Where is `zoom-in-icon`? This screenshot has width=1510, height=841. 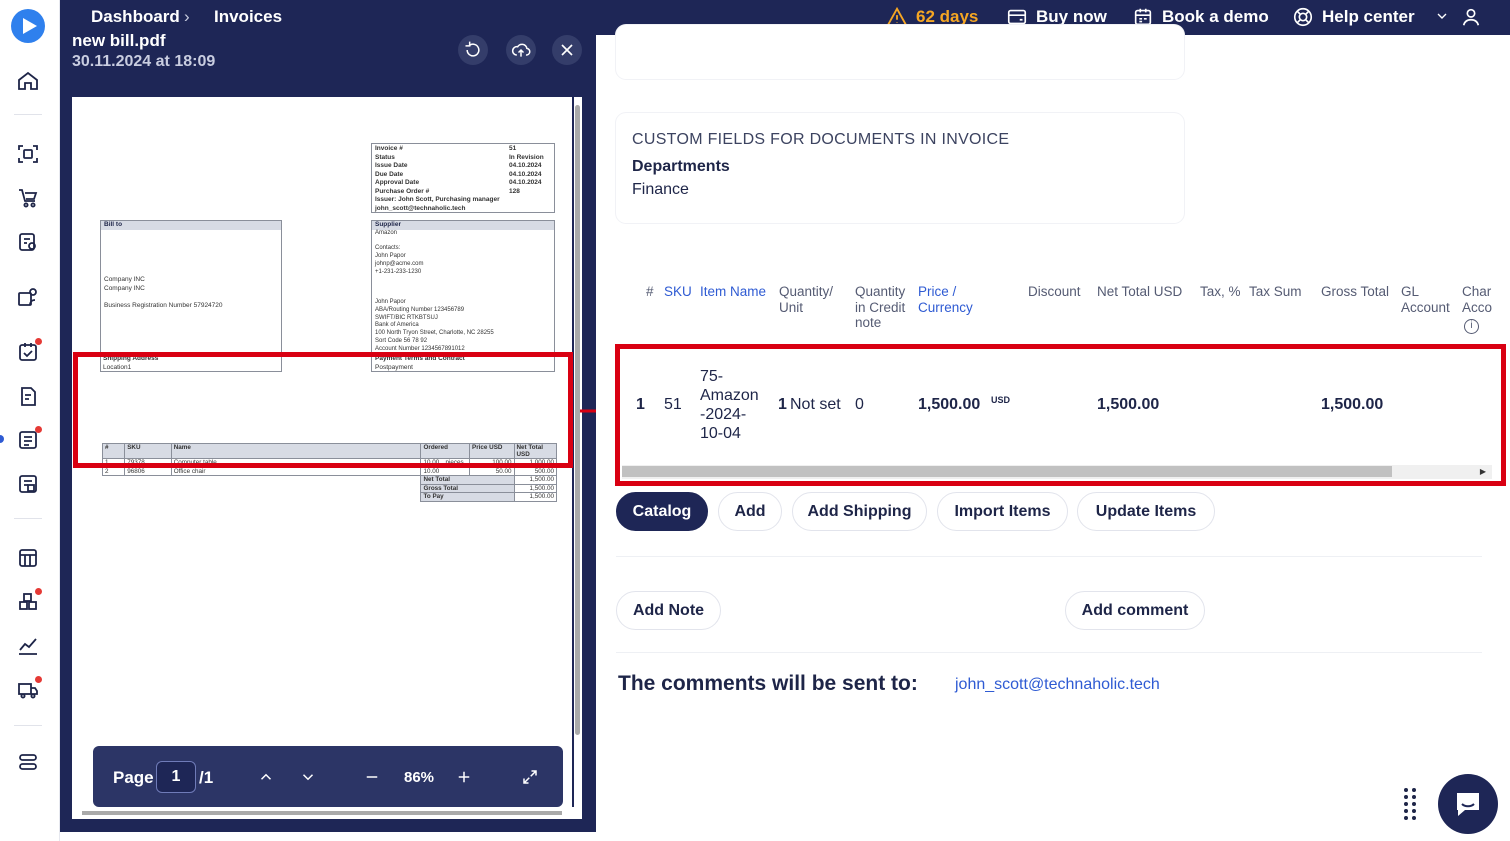 zoom-in-icon is located at coordinates (464, 777).